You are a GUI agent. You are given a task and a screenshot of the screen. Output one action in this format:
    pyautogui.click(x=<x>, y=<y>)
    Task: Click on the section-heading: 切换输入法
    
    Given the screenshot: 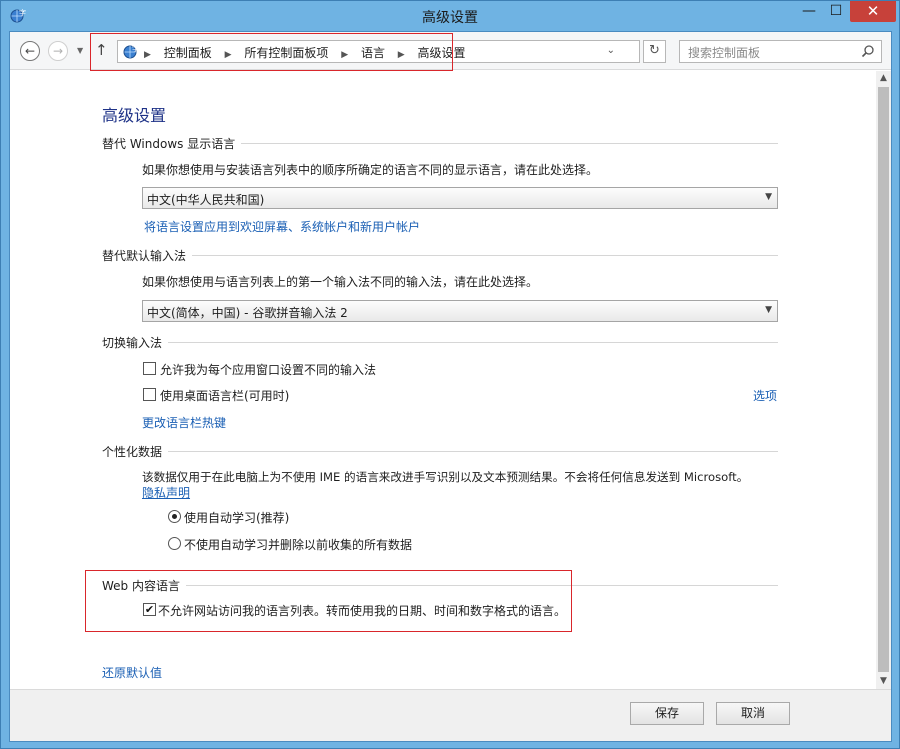 What is the action you would take?
    pyautogui.click(x=135, y=343)
    